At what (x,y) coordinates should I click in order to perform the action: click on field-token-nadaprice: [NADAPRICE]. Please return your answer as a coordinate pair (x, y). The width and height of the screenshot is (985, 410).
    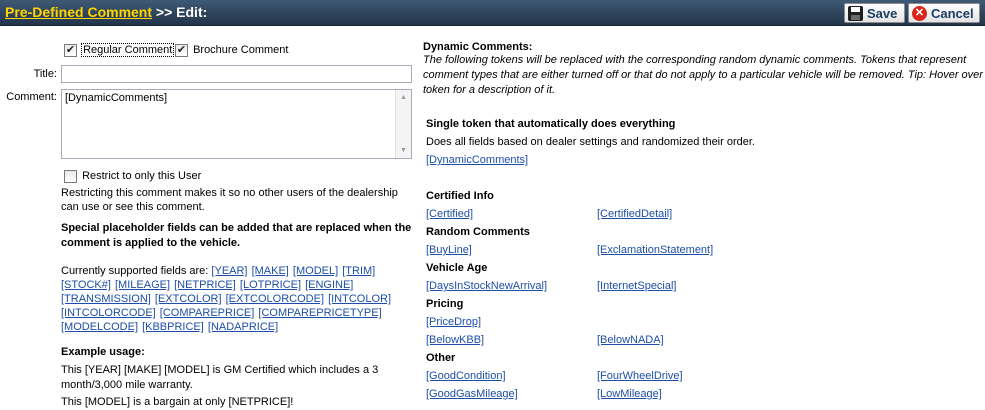
    Looking at the image, I should click on (243, 327).